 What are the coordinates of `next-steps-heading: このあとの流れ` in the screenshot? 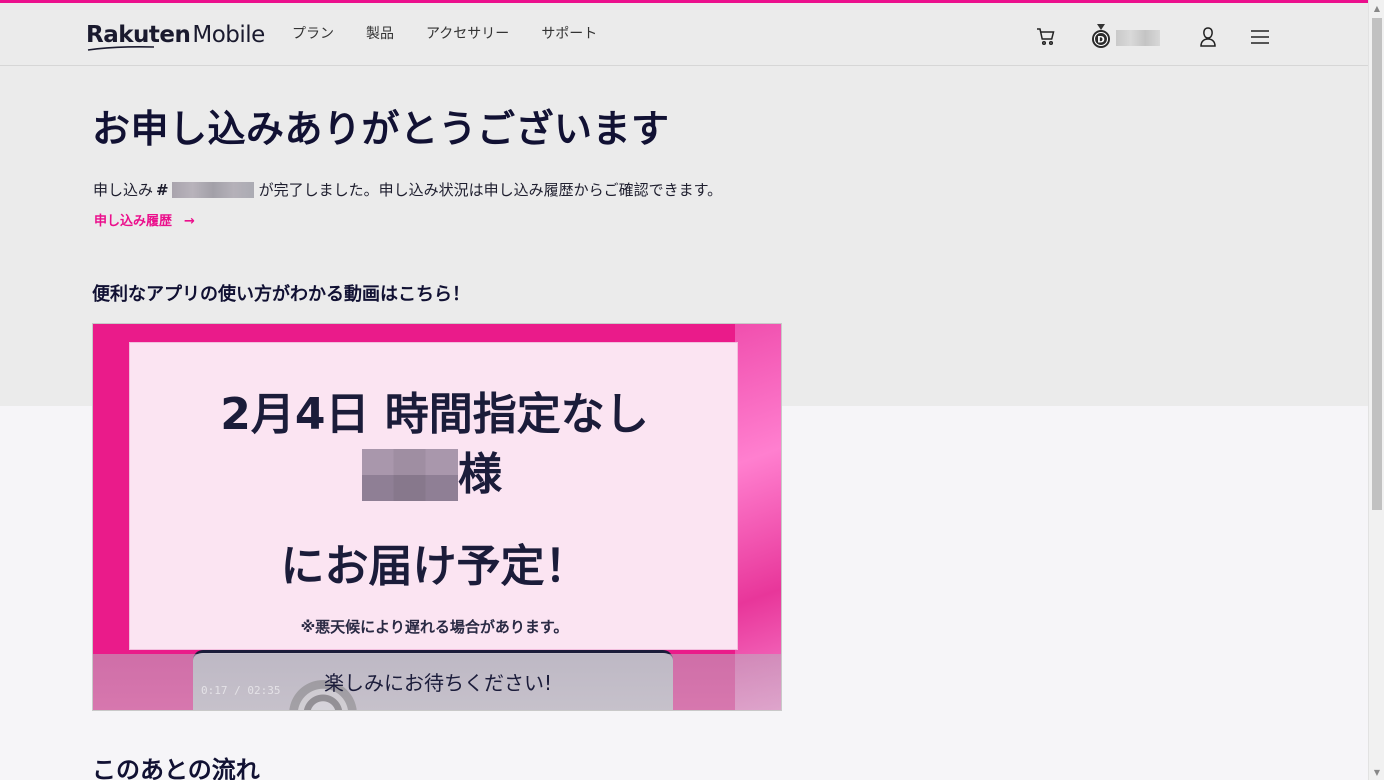 It's located at (176, 768).